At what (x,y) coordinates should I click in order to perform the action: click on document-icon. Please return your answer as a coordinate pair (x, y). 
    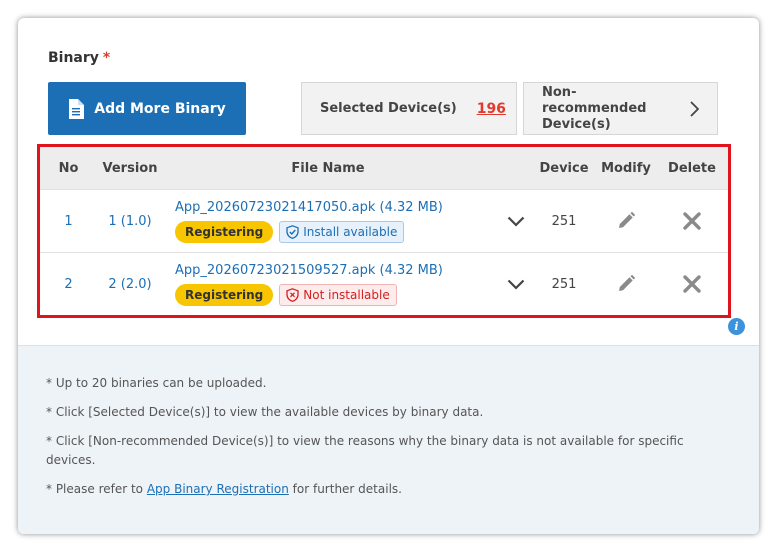
    Looking at the image, I should click on (77, 108).